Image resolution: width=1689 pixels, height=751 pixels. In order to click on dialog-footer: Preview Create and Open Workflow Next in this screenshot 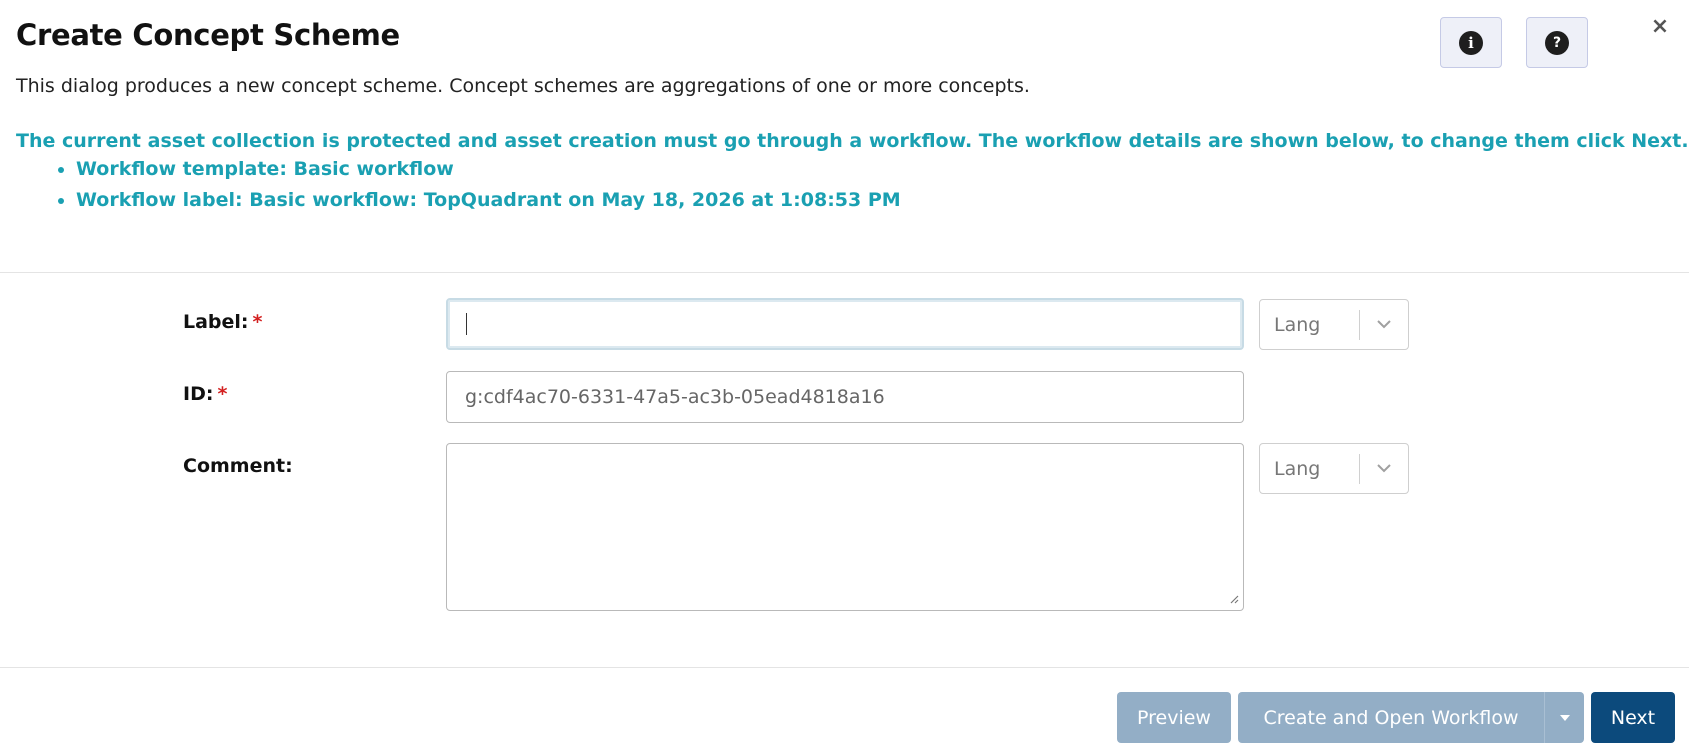, I will do `click(1396, 717)`.